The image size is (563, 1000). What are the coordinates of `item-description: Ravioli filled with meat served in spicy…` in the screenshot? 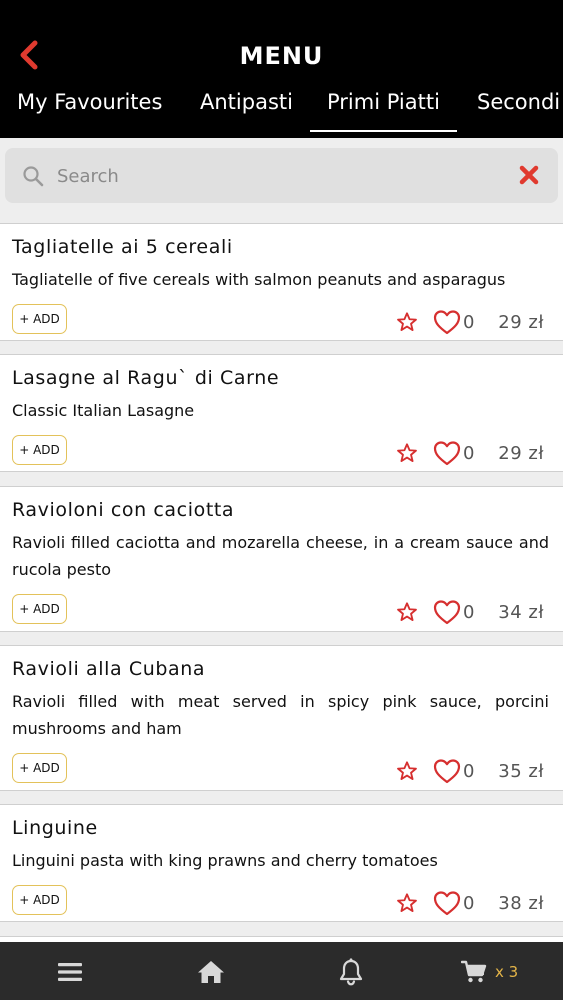 It's located at (280, 715).